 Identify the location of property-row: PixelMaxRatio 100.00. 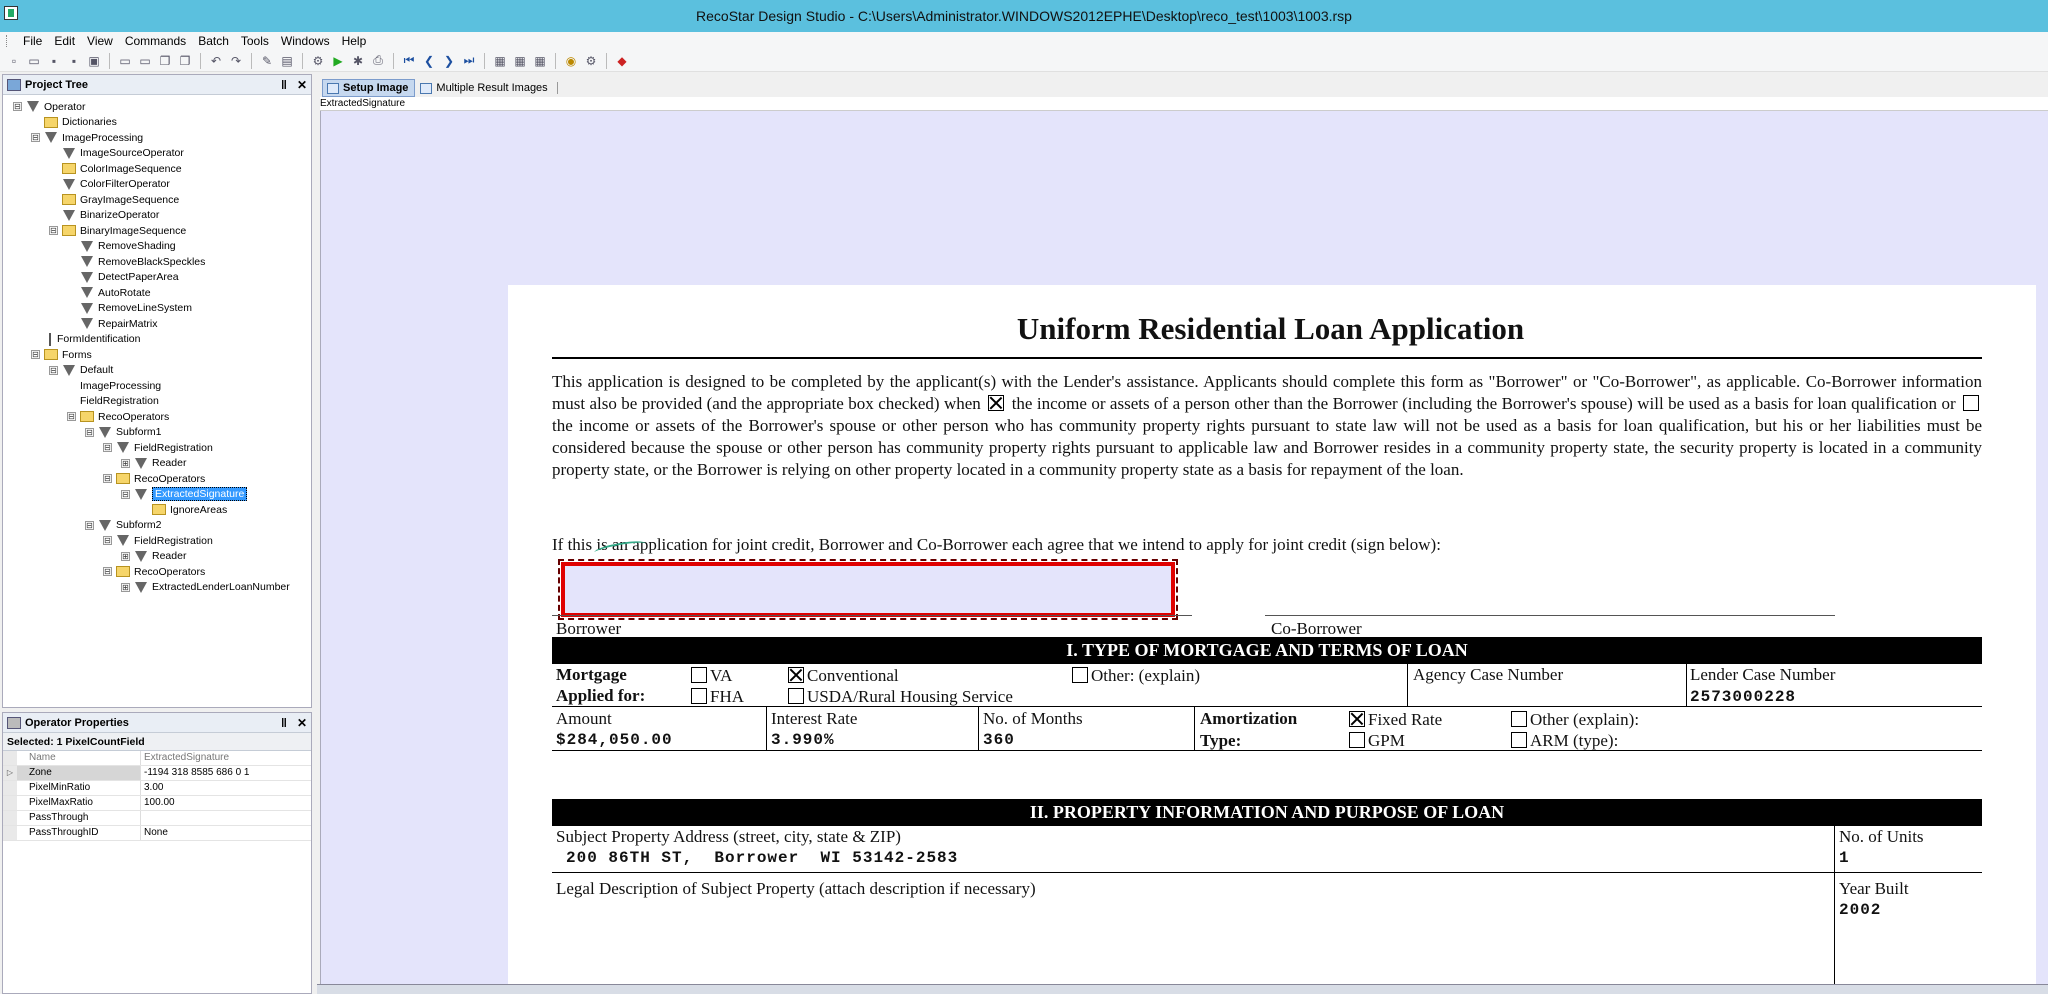
(157, 803).